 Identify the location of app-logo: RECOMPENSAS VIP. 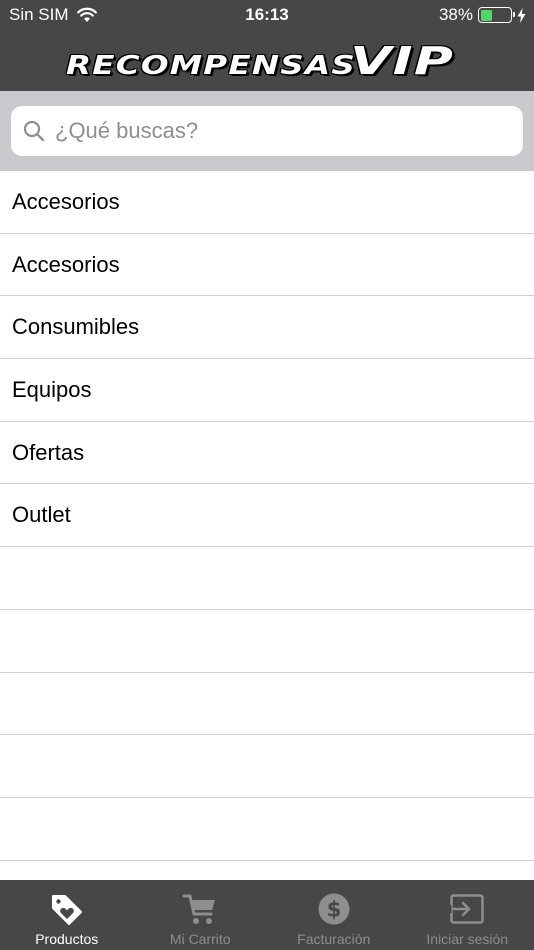
(259, 61).